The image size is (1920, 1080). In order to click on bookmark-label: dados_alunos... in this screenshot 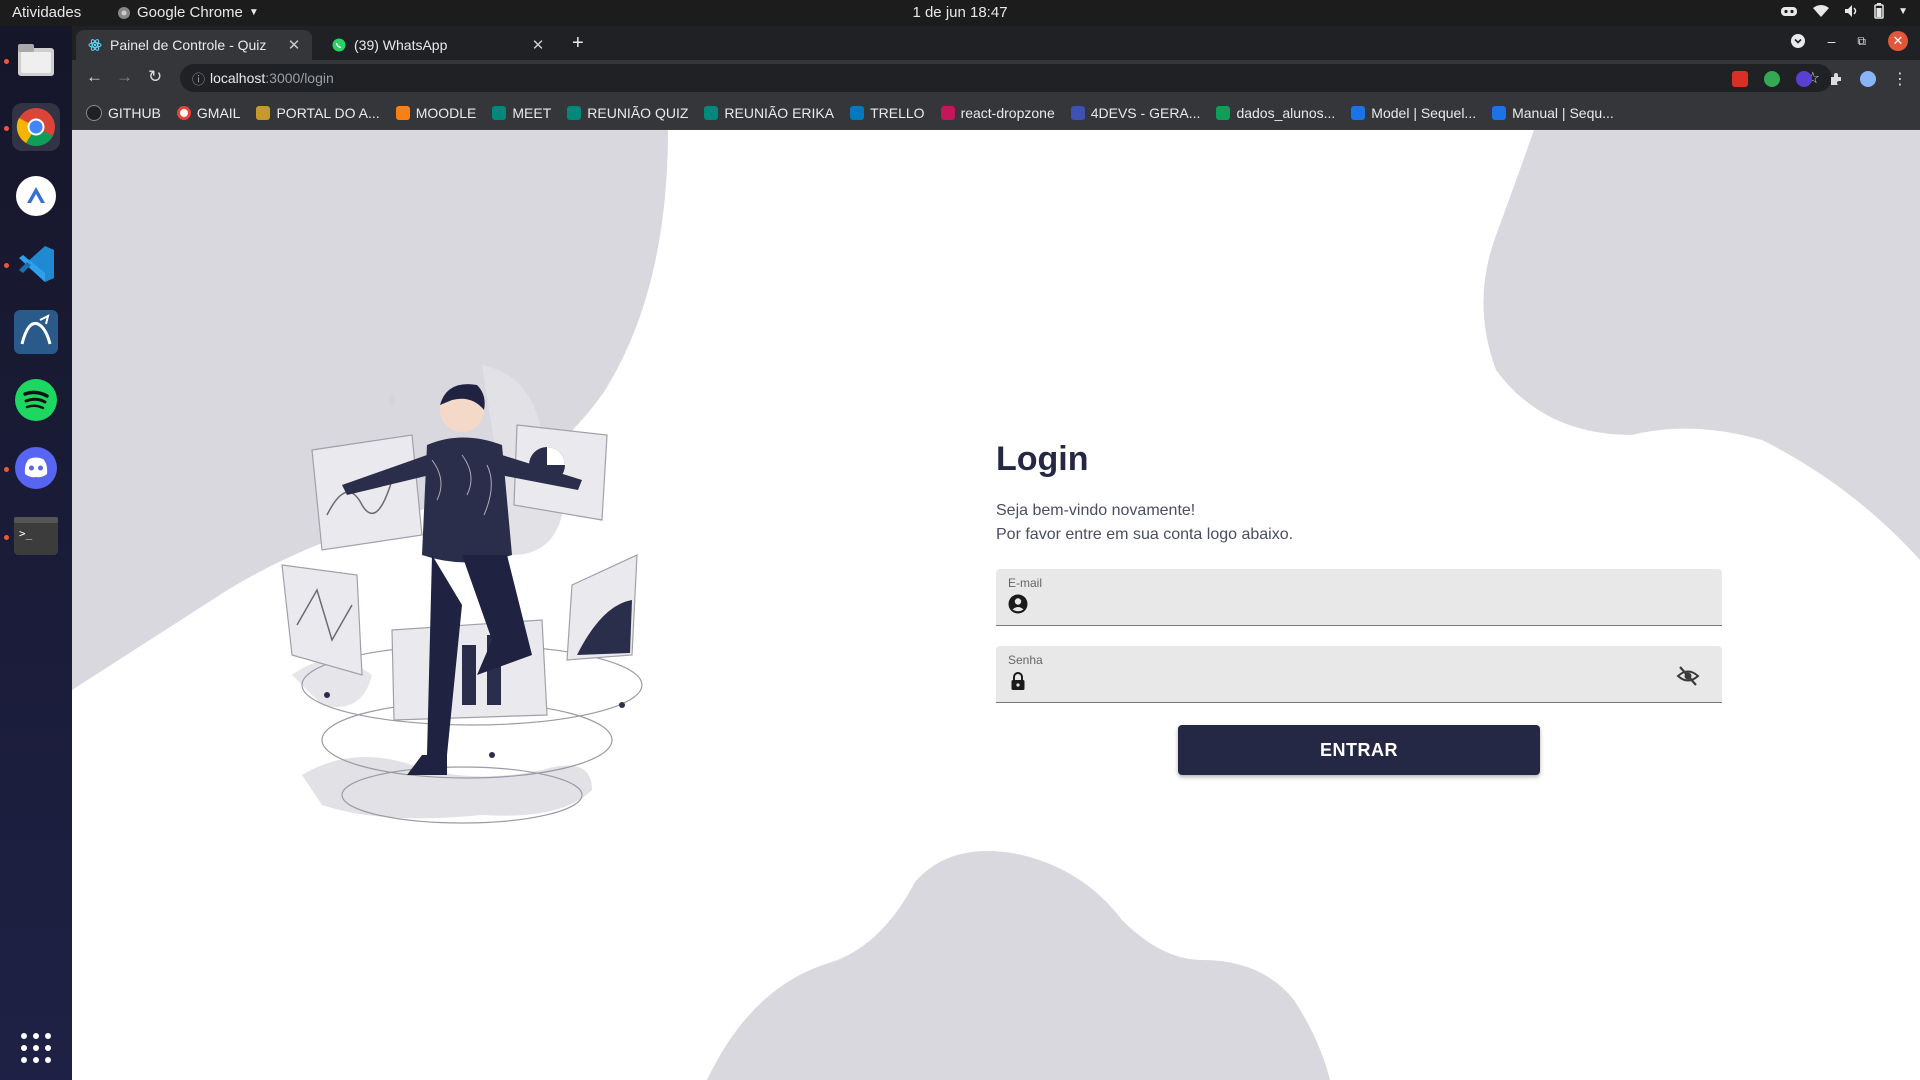, I will do `click(1286, 112)`.